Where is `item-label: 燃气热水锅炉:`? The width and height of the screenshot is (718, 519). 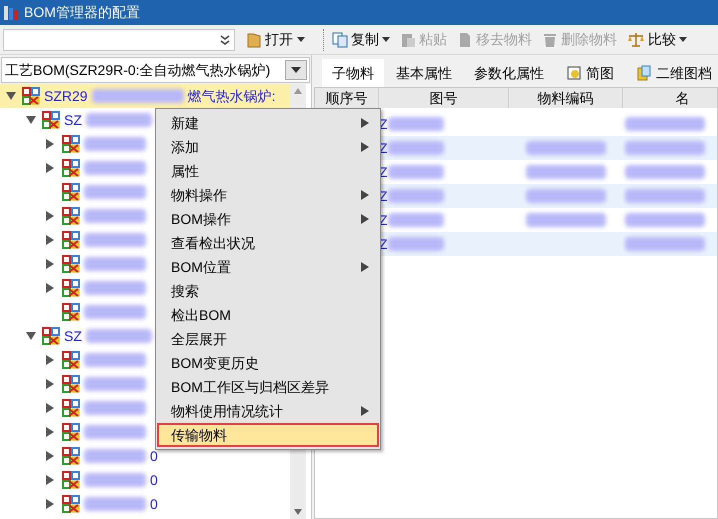
item-label: 燃气热水锅炉: is located at coordinates (232, 96).